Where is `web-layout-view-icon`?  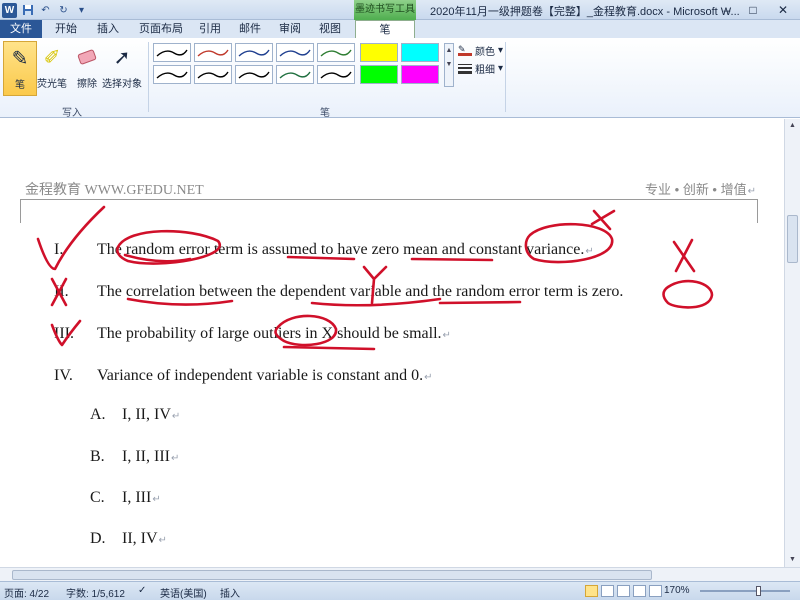 web-layout-view-icon is located at coordinates (623, 591).